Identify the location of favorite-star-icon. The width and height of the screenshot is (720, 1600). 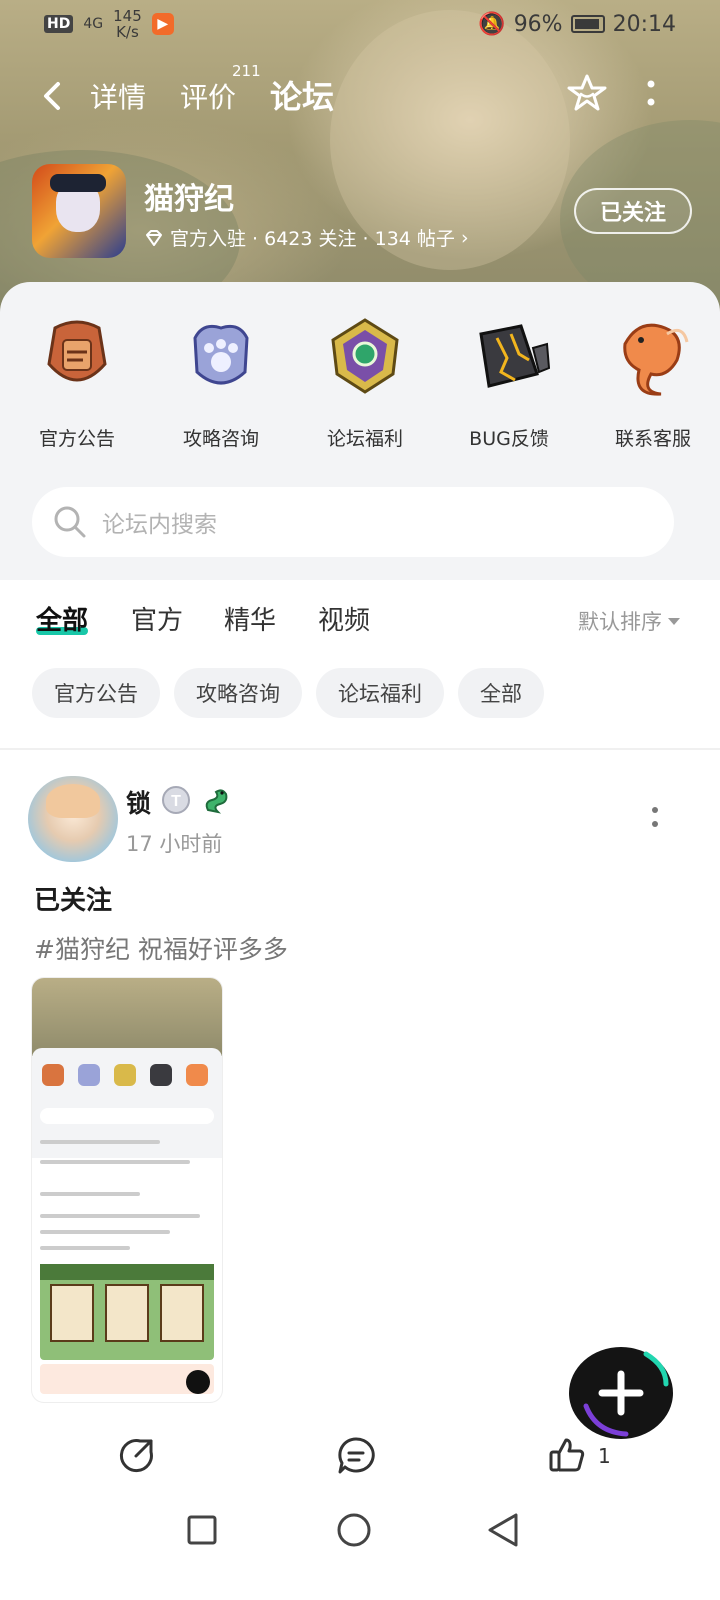
(587, 93).